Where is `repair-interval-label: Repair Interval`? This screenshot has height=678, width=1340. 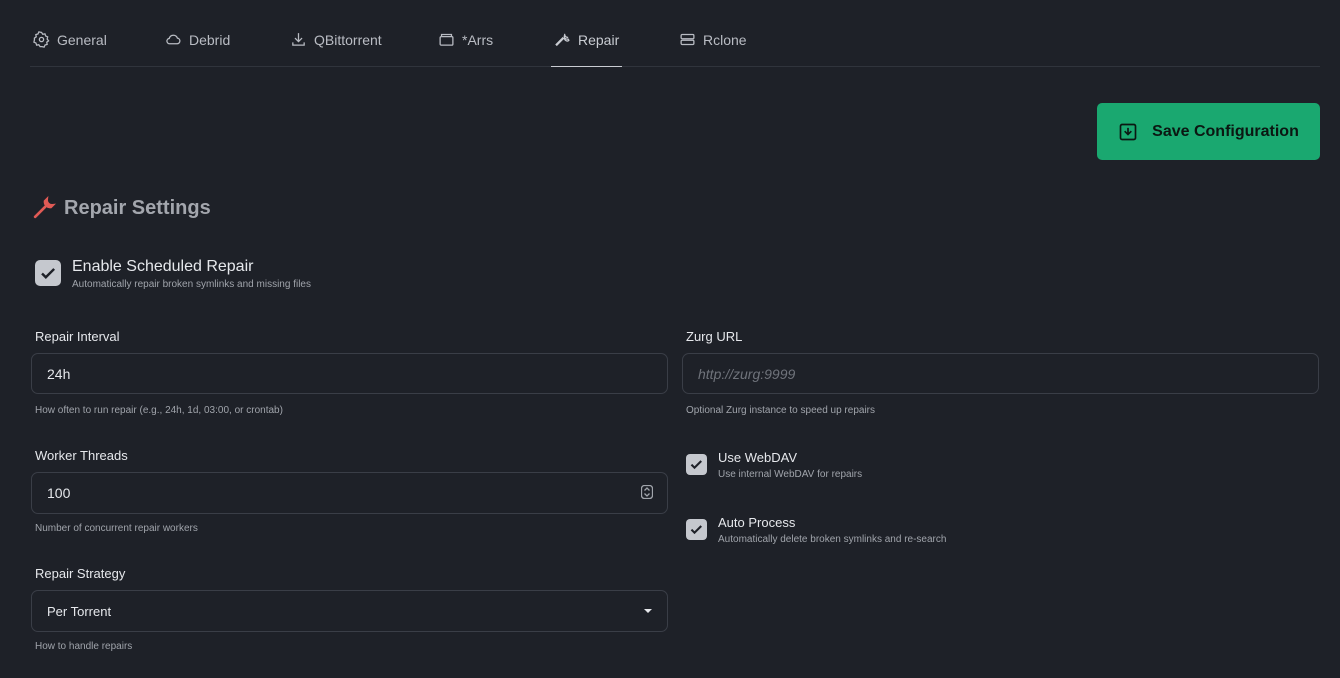 repair-interval-label: Repair Interval is located at coordinates (77, 336).